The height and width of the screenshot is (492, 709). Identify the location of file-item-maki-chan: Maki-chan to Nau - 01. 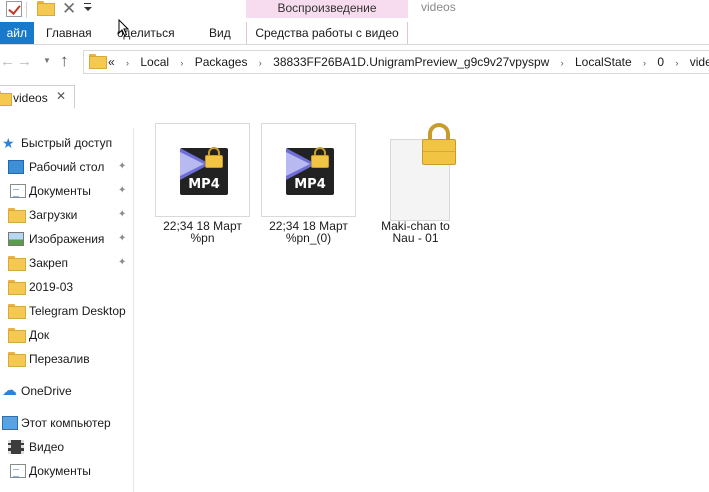
(415, 183).